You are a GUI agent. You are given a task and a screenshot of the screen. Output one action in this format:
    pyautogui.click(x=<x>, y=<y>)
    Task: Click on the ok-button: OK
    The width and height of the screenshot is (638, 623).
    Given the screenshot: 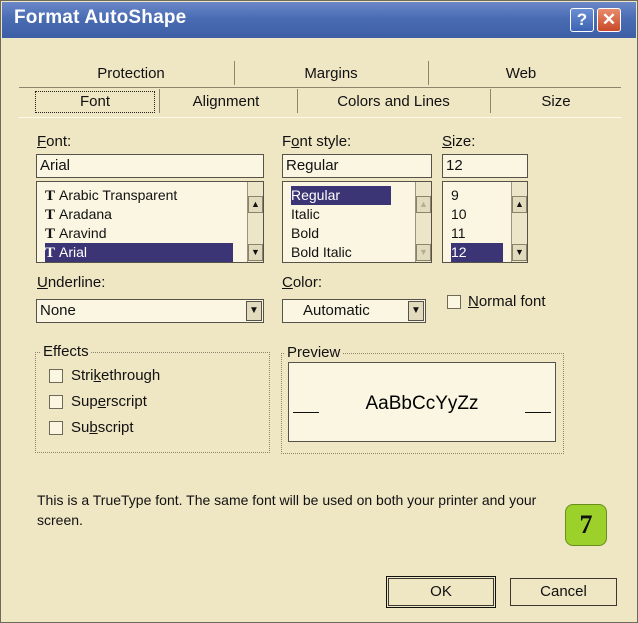 What is the action you would take?
    pyautogui.click(x=441, y=592)
    